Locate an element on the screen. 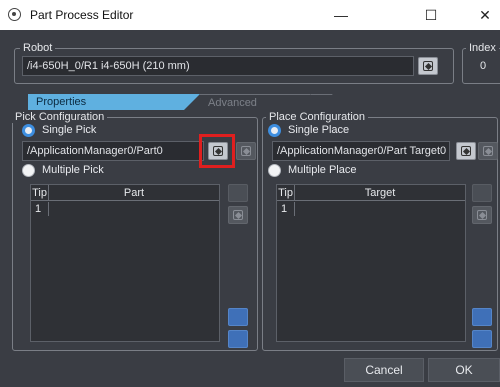 The width and height of the screenshot is (500, 387). tab-properties: Properties is located at coordinates (106, 102).